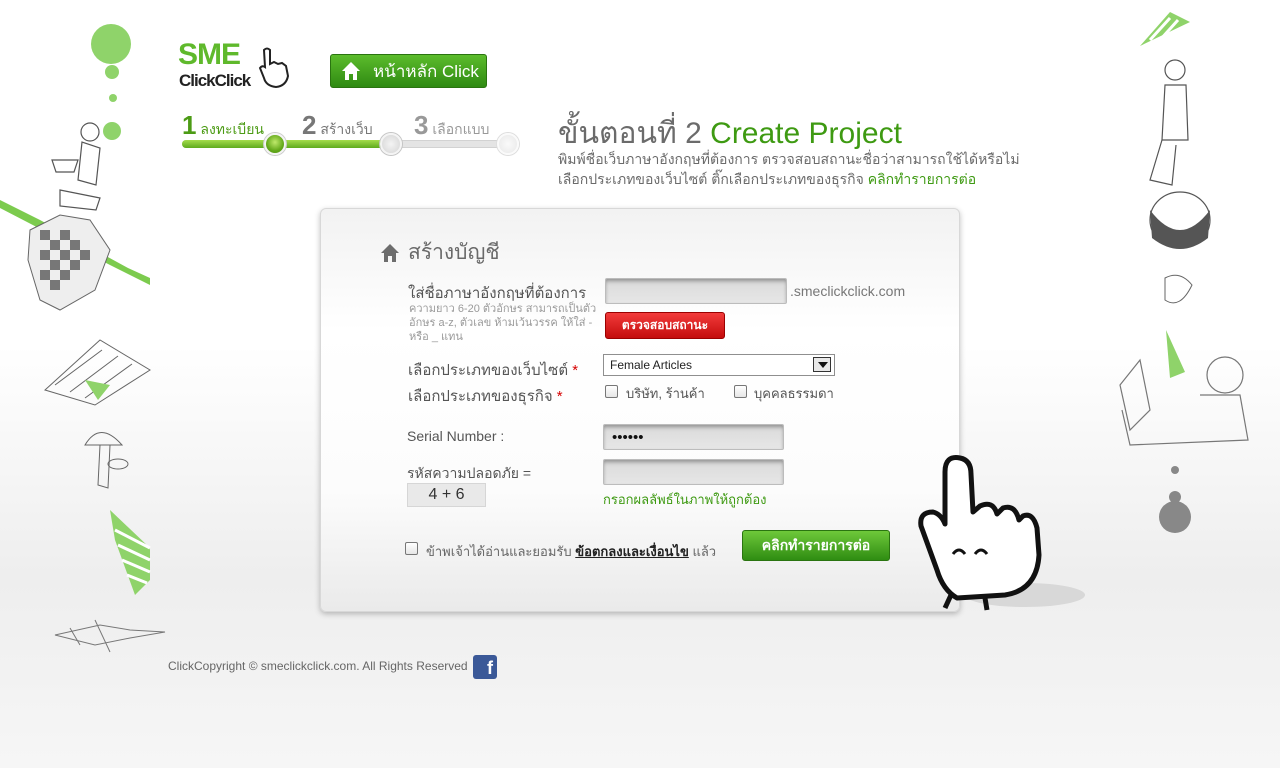 This screenshot has height=768, width=1280. Describe the element at coordinates (391, 144) in the screenshot. I see `step-2-marker` at that location.